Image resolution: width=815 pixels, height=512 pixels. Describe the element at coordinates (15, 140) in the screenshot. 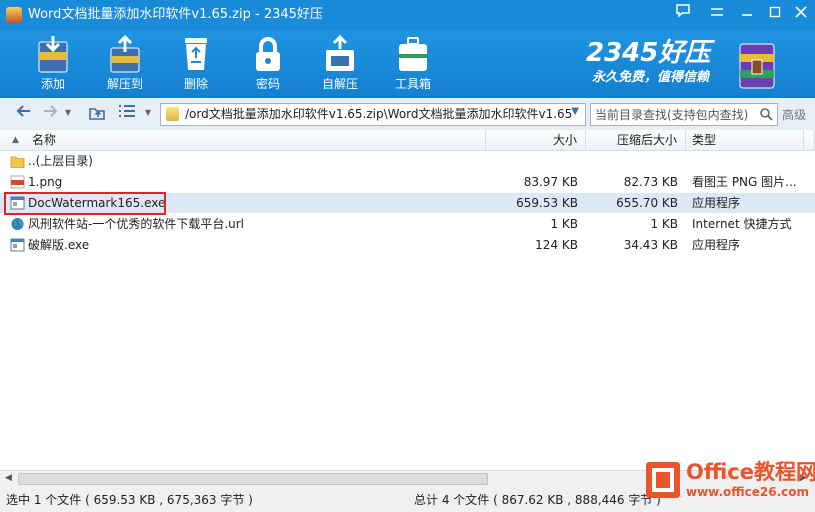

I see `sort-arrow-icon: ▲` at that location.